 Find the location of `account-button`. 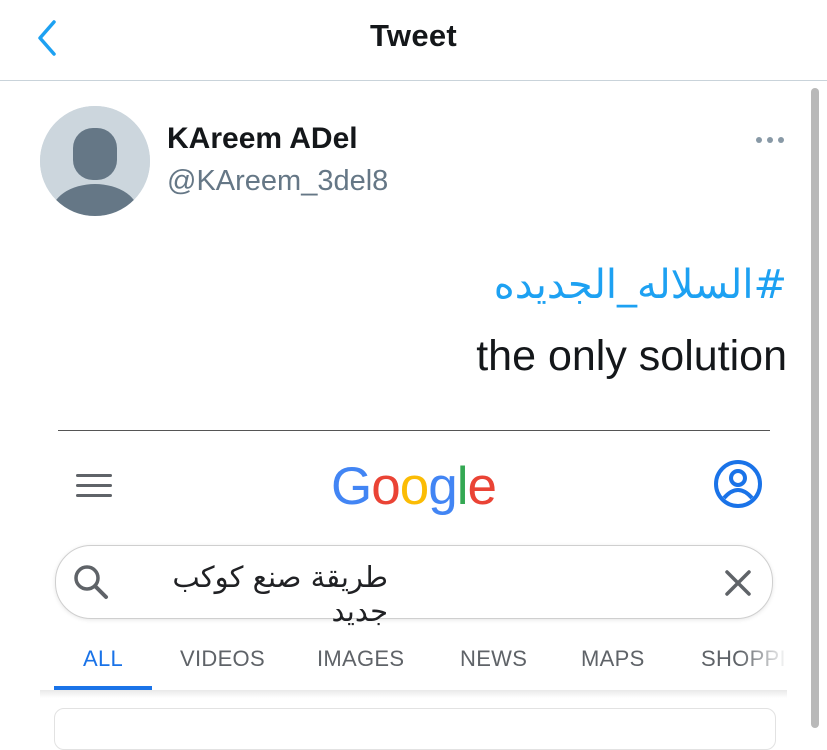

account-button is located at coordinates (738, 484).